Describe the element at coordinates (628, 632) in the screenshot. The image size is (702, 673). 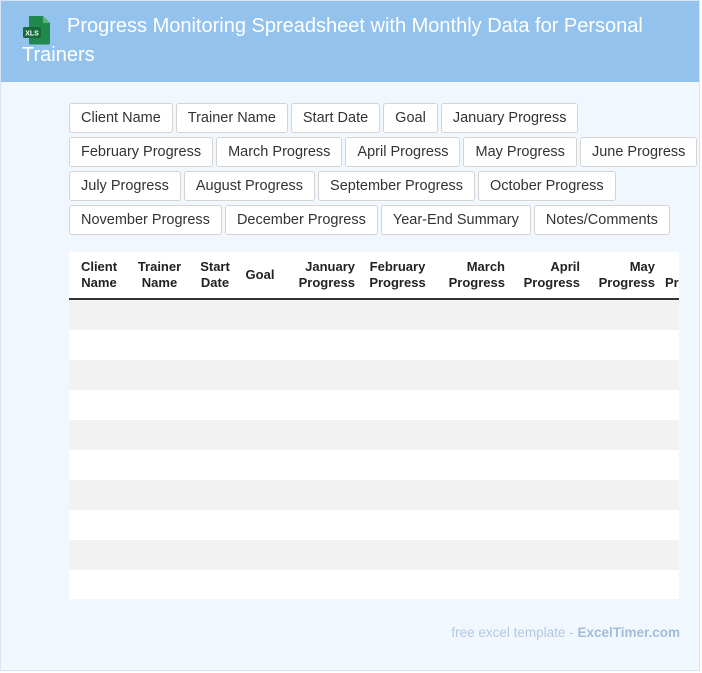
I see `footer-brand-link: ExcelTimer.com` at that location.